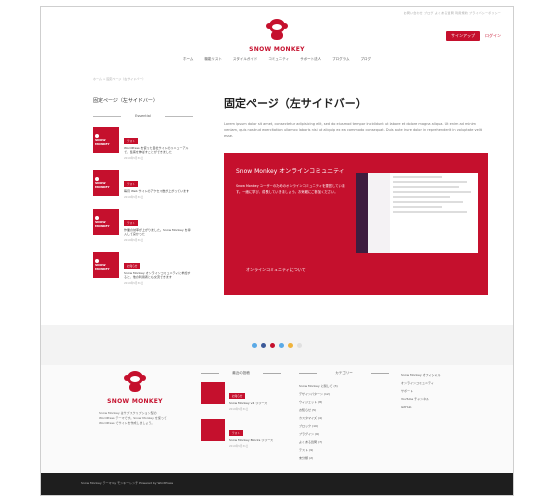 This screenshot has height=500, width=554. What do you see at coordinates (143, 116) in the screenshot?
I see `sidebar-category-heading: Essential` at bounding box center [143, 116].